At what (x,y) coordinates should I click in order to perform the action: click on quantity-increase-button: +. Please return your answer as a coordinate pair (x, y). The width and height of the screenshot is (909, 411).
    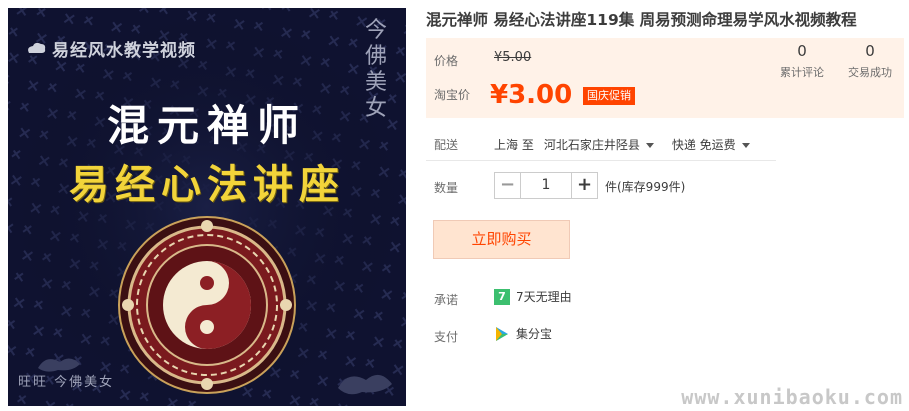
    Looking at the image, I should click on (584, 185).